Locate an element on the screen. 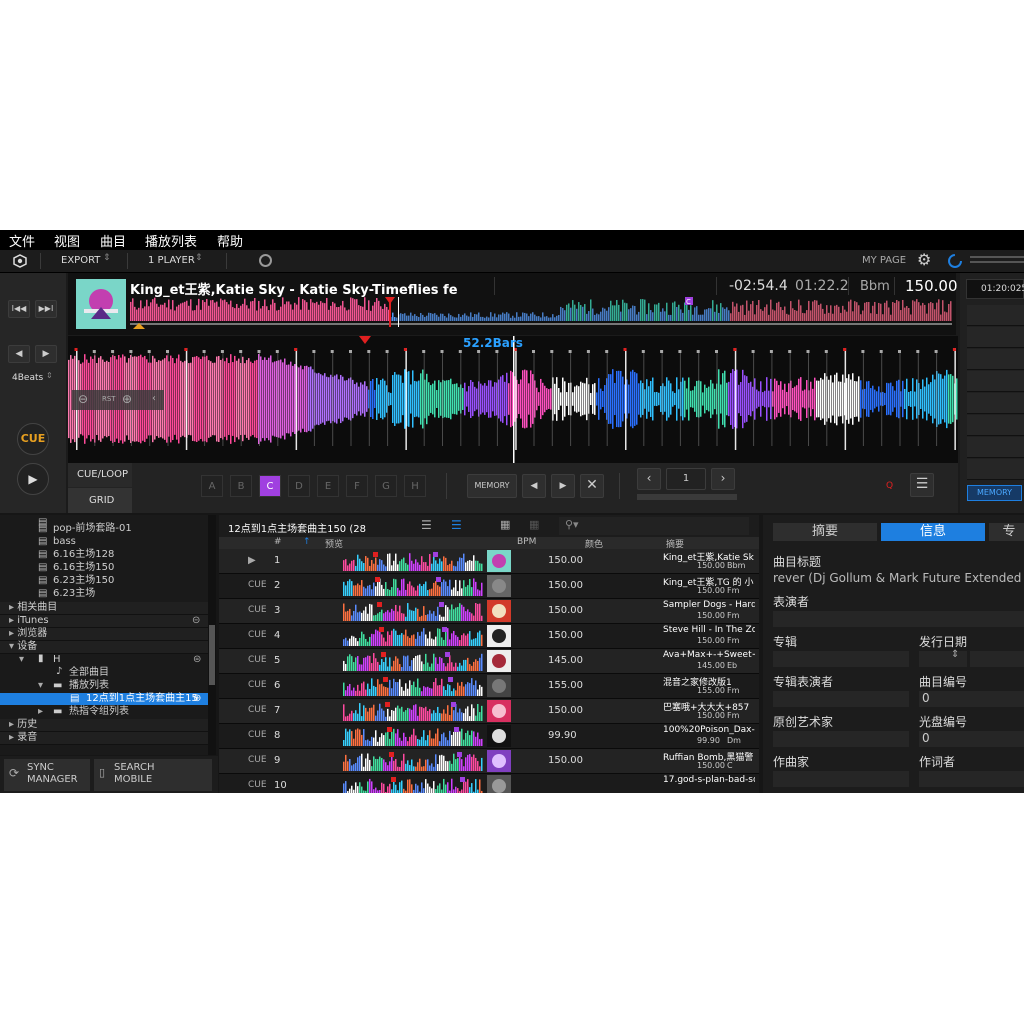 This screenshot has height=1024, width=1024. player-mode: 1 PLAYER is located at coordinates (171, 260).